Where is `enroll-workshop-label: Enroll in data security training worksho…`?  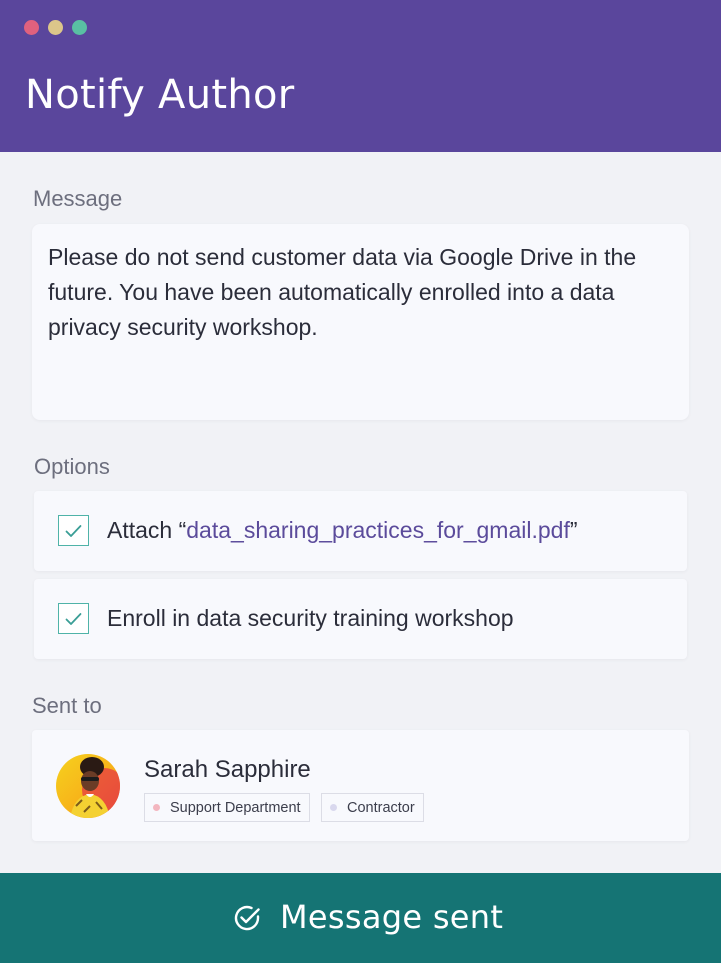 enroll-workshop-label: Enroll in data security training worksho… is located at coordinates (310, 618).